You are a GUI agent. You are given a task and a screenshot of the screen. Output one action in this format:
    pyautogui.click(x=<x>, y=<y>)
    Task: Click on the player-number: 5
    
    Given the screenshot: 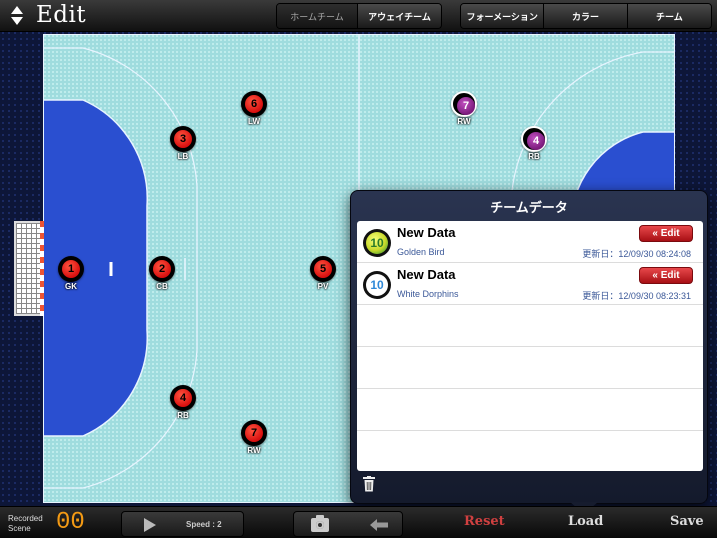 What is the action you would take?
    pyautogui.click(x=323, y=269)
    